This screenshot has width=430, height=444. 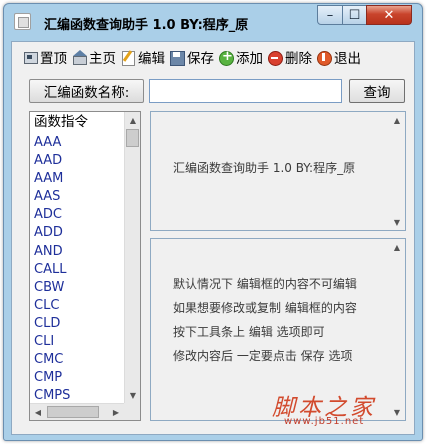 I want to click on exit-label: 退出, so click(x=347, y=59).